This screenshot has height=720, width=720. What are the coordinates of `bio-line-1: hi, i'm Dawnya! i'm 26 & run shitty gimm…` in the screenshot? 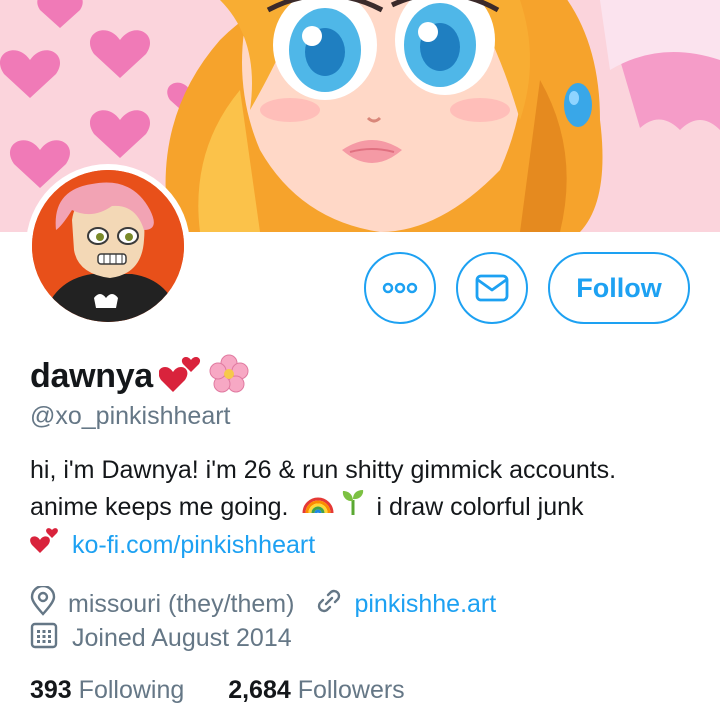 It's located at (323, 470).